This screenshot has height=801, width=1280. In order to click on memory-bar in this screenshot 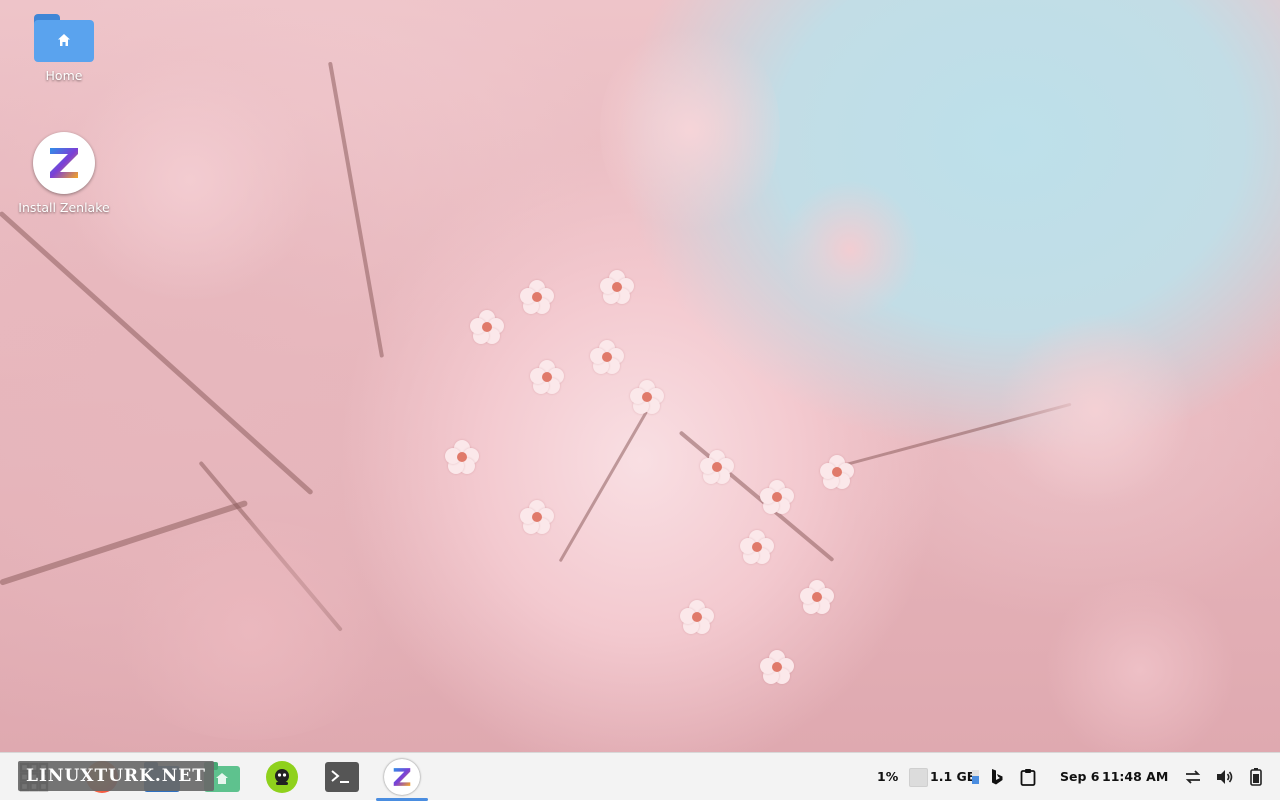, I will do `click(975, 777)`.